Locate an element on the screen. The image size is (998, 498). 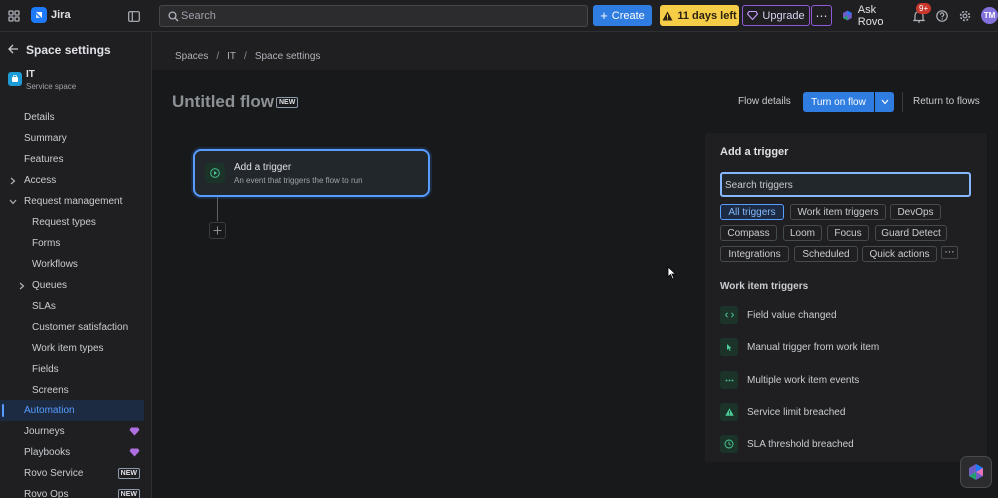
return-to-flows-button: Return to flows is located at coordinates (946, 101).